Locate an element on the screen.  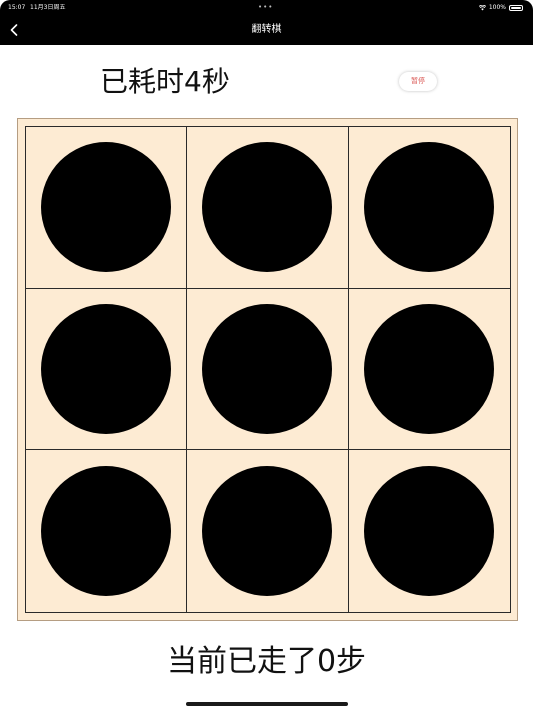
step-counter: 当前已走了0步 is located at coordinates (266, 661).